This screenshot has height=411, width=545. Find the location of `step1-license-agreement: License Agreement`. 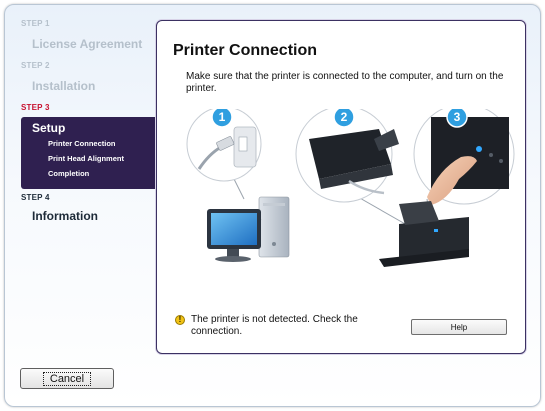

step1-license-agreement: License Agreement is located at coordinates (87, 44).